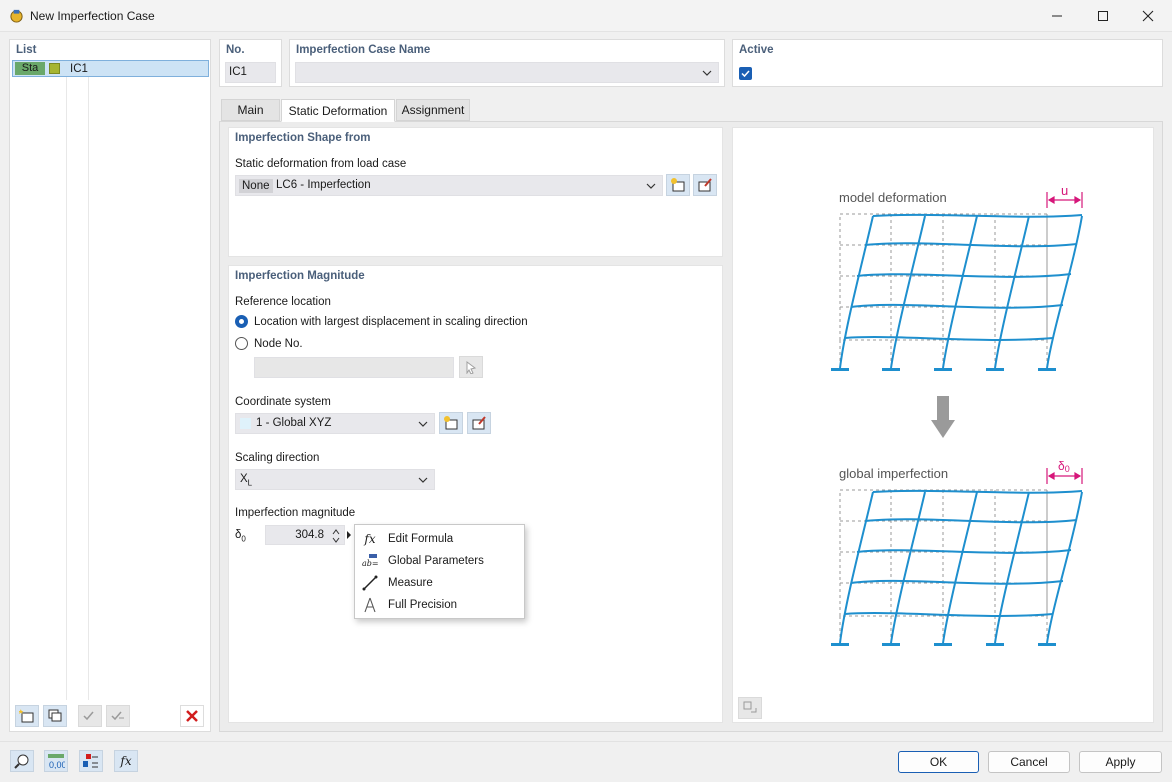 The image size is (1172, 782). I want to click on magnitude-input: 304.8, so click(305, 535).